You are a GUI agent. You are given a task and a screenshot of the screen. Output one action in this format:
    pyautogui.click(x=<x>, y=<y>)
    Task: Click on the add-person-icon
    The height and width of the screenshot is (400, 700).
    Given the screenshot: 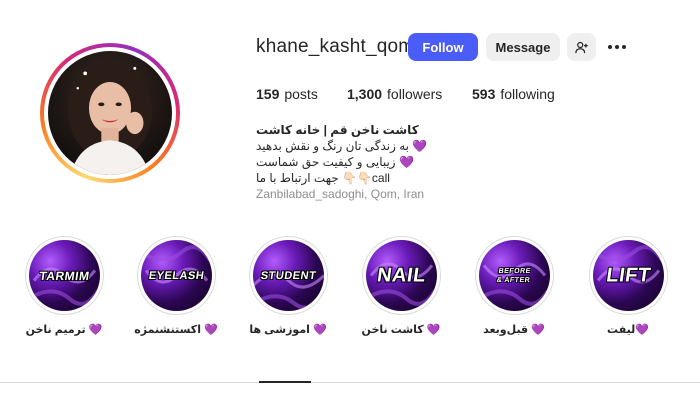 What is the action you would take?
    pyautogui.click(x=581, y=47)
    